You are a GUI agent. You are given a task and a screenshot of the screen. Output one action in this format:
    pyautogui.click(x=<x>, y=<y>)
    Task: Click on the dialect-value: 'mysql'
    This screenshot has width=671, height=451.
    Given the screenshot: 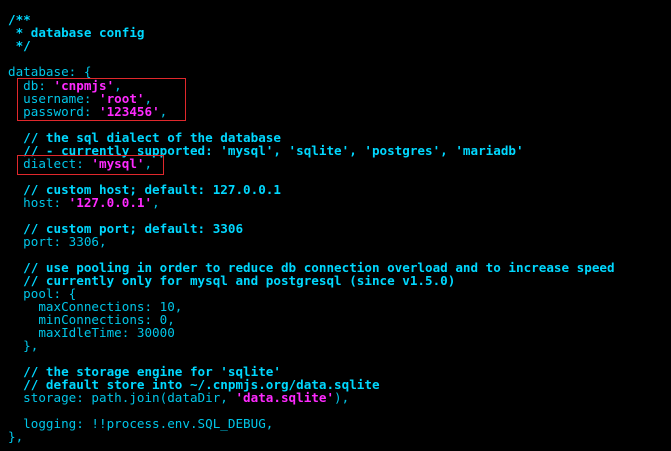 What is the action you would take?
    pyautogui.click(x=118, y=163)
    